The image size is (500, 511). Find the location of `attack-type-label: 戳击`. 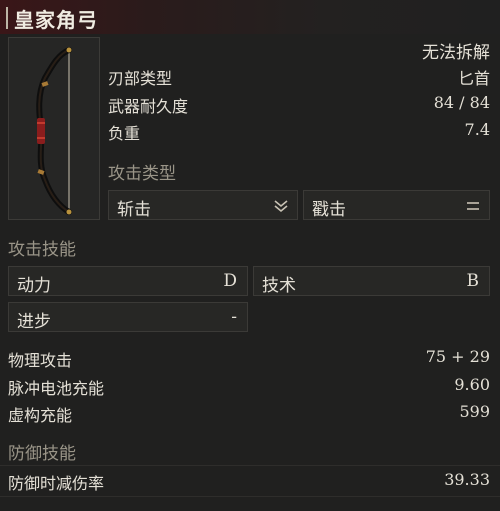

attack-type-label: 戳击 is located at coordinates (329, 210).